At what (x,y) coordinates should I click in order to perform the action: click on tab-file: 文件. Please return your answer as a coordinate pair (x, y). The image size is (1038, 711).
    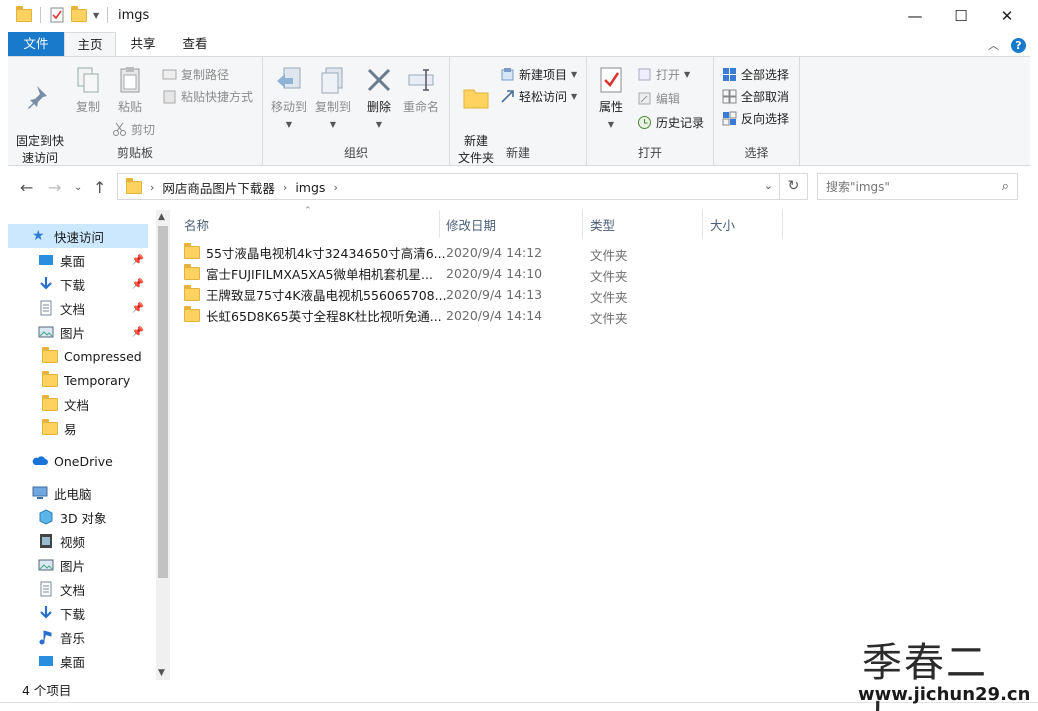
    Looking at the image, I should click on (36, 44).